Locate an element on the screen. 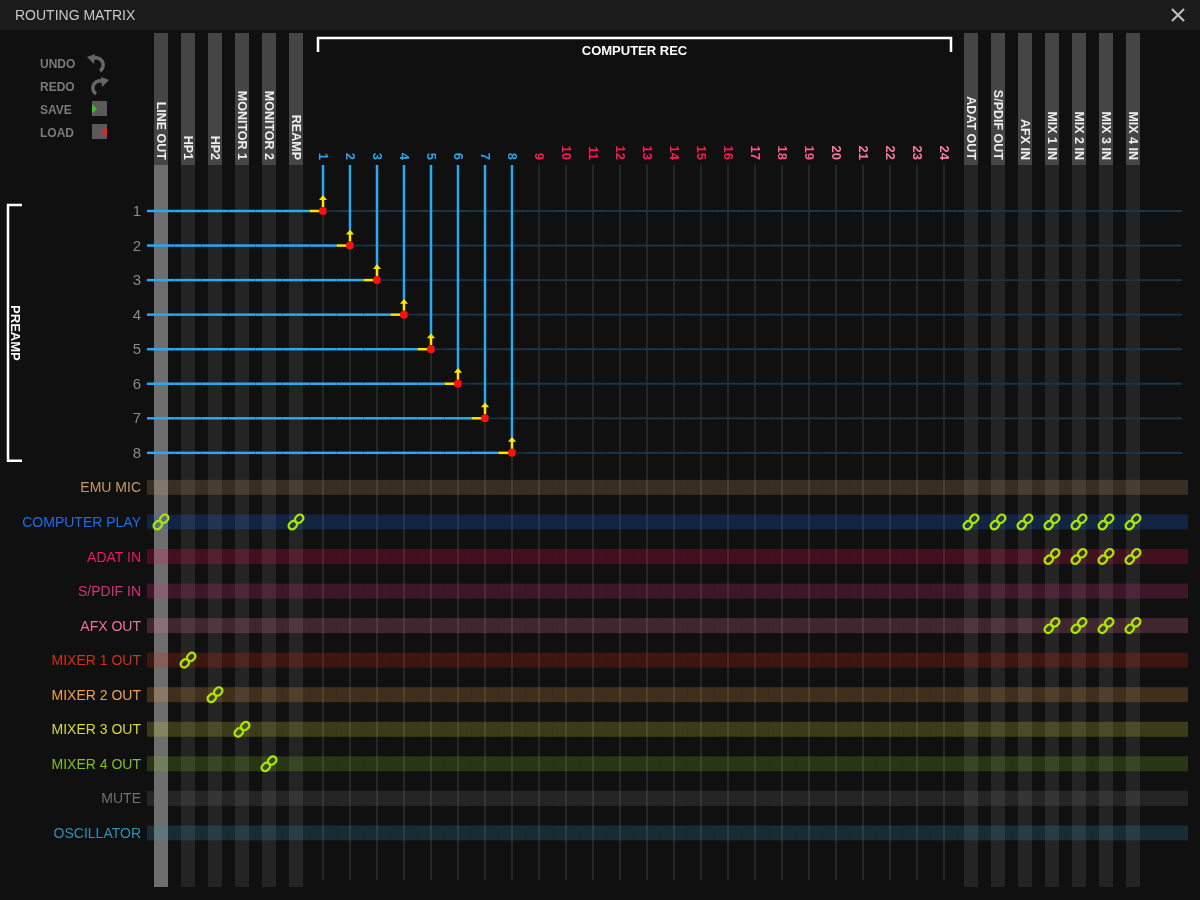 The image size is (1200, 900). column-label: AFX IN is located at coordinates (1025, 139).